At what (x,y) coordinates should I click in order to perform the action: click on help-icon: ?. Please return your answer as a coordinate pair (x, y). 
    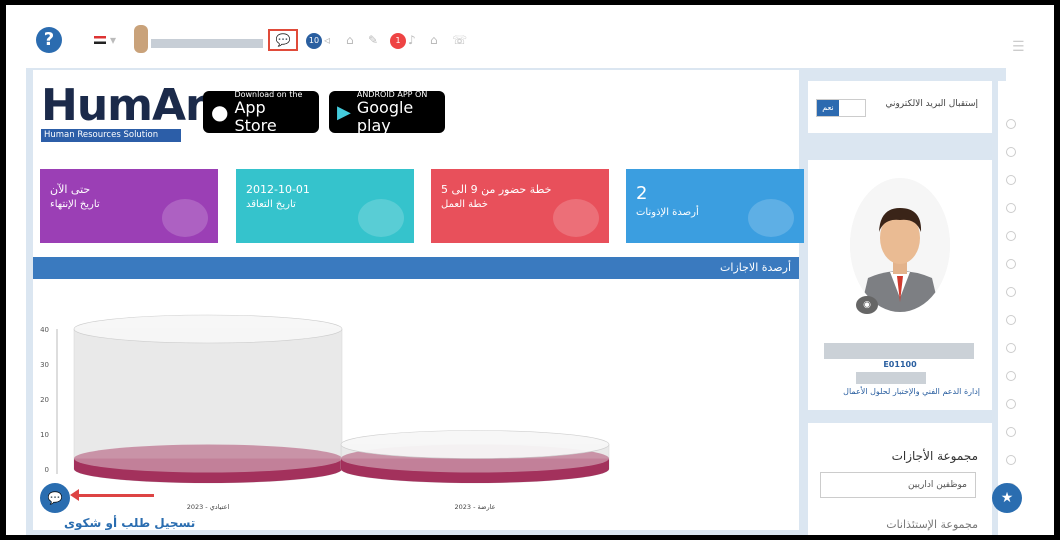
    Looking at the image, I should click on (49, 40).